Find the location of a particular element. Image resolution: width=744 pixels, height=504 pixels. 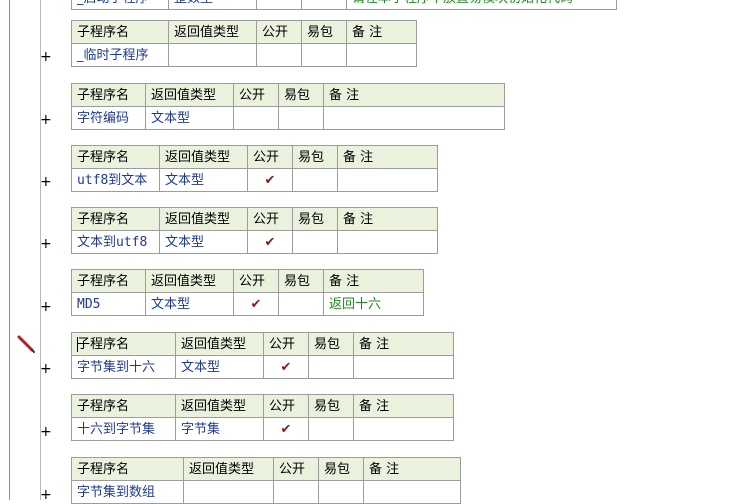

sub-table-md5: 子程序名 返回值类型 公开 易包 备 注 MD5 文本型 ✔ 返回十六 is located at coordinates (247, 292).